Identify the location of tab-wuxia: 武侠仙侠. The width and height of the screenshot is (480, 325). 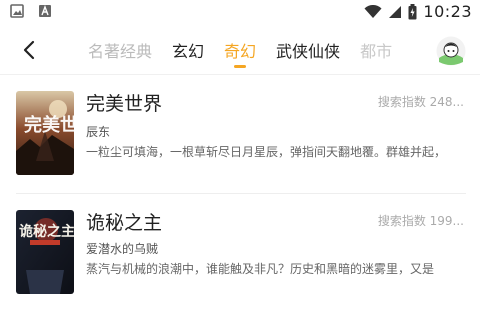
(308, 50).